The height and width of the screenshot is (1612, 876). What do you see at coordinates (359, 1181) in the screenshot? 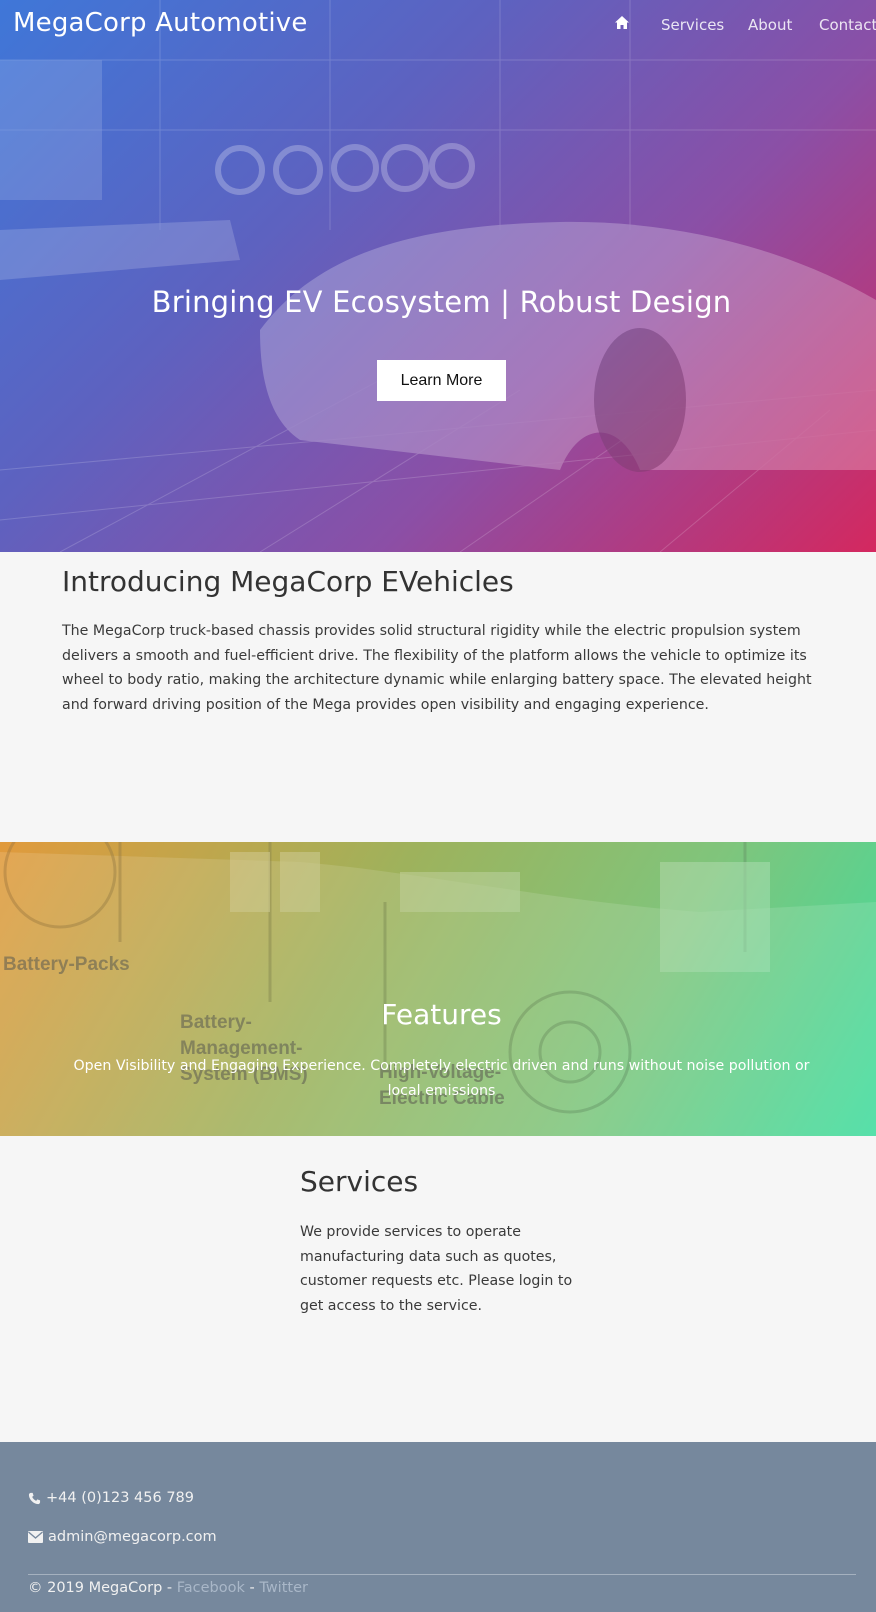
I see `services-heading: Services` at bounding box center [359, 1181].